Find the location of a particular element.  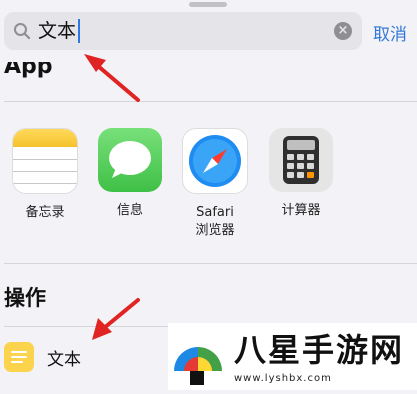

watermark: 八星手游网 www.lyshbx.com is located at coordinates (292, 356).